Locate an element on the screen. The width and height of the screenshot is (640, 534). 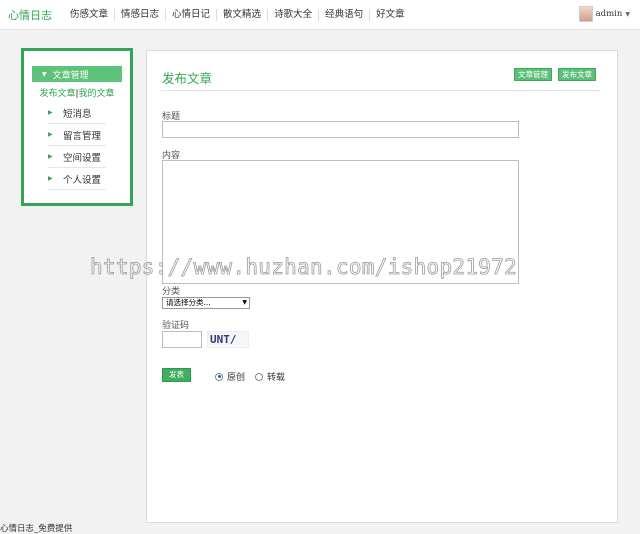
sidebar-sub-links: 发布文章|我的文章 is located at coordinates (77, 92).